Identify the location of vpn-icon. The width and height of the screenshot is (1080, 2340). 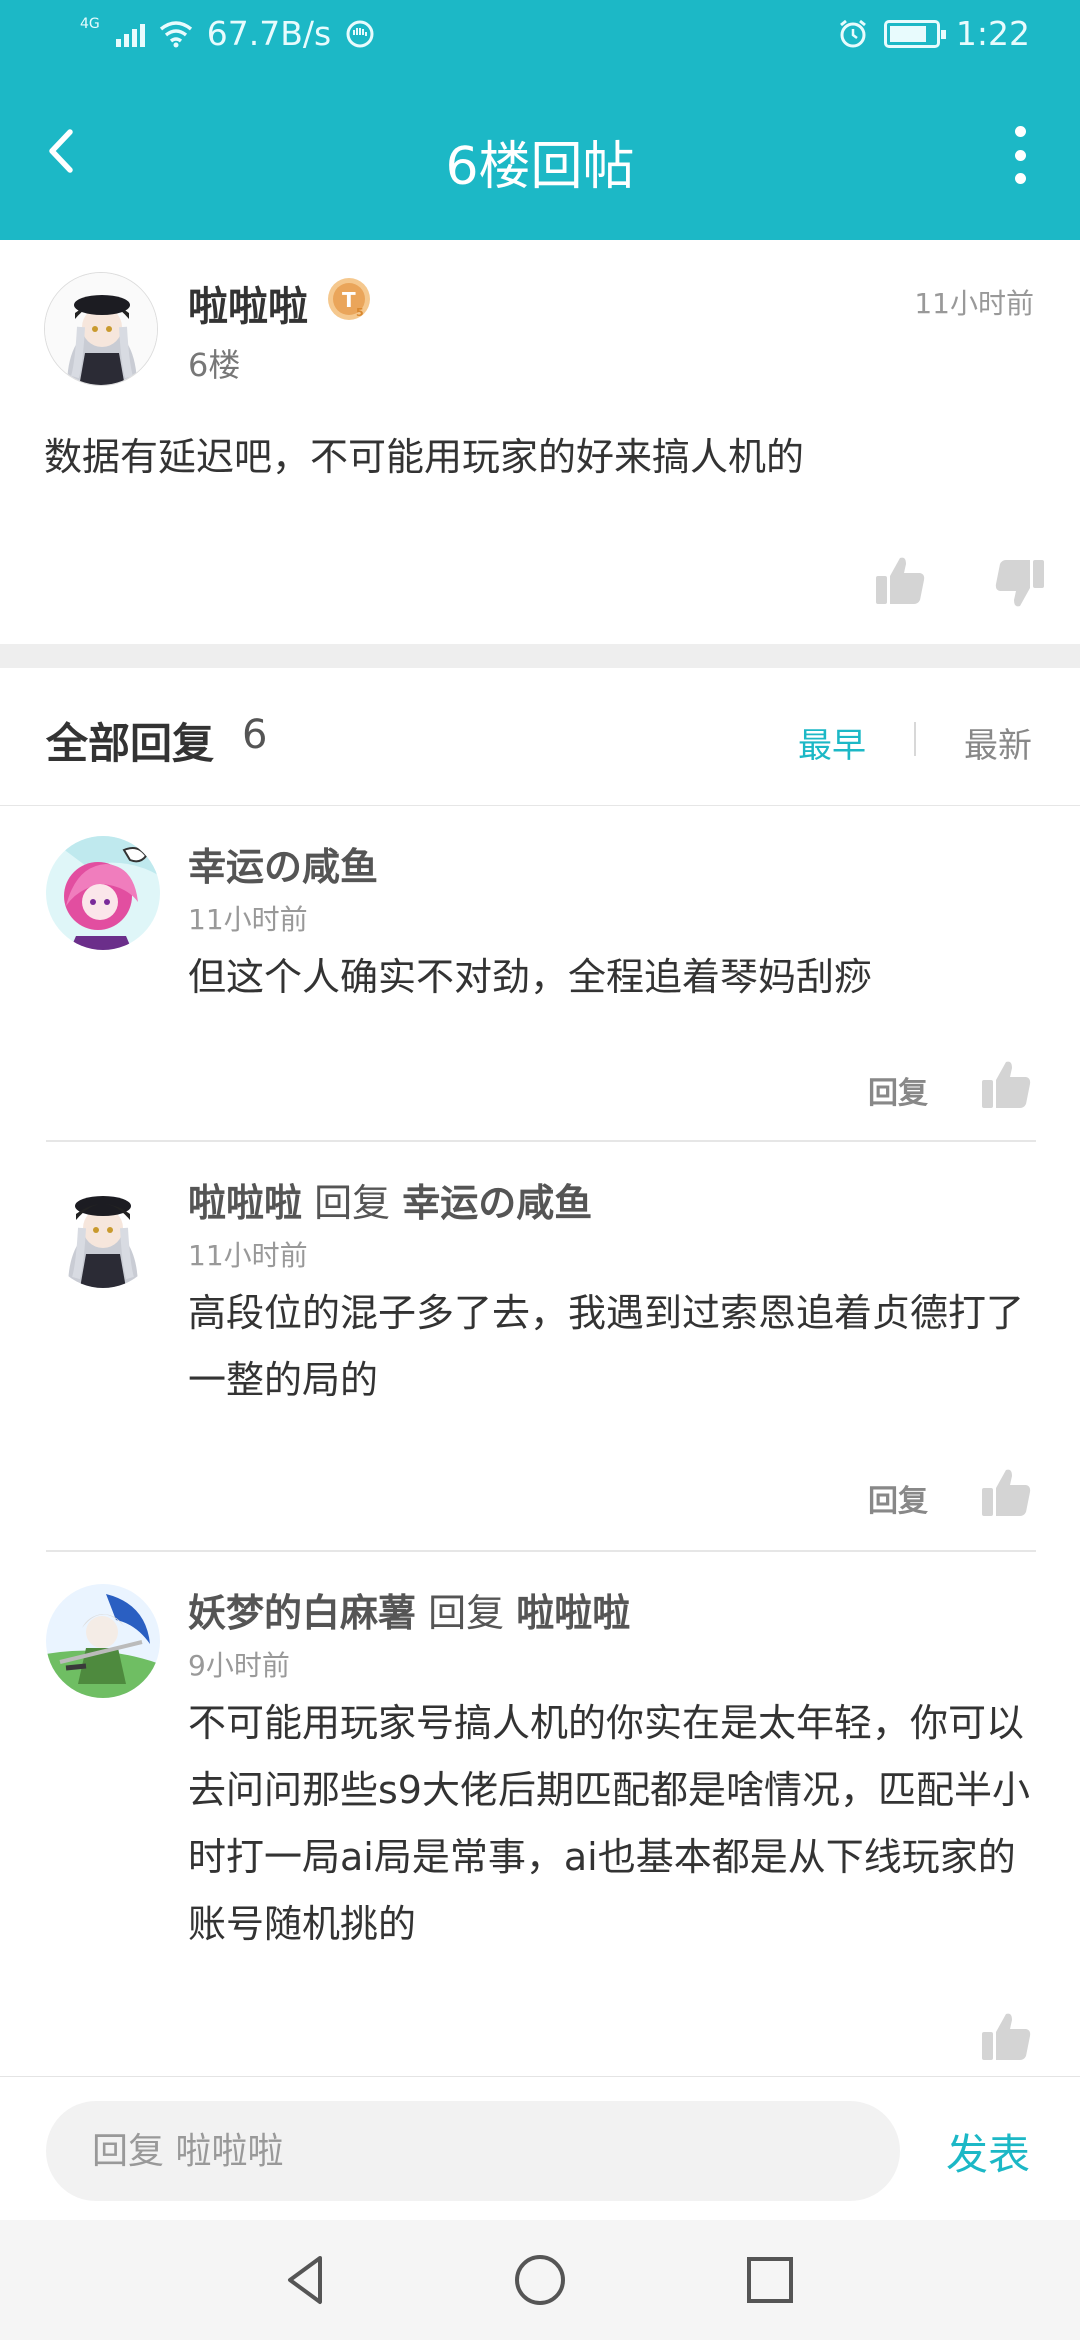
(360, 33).